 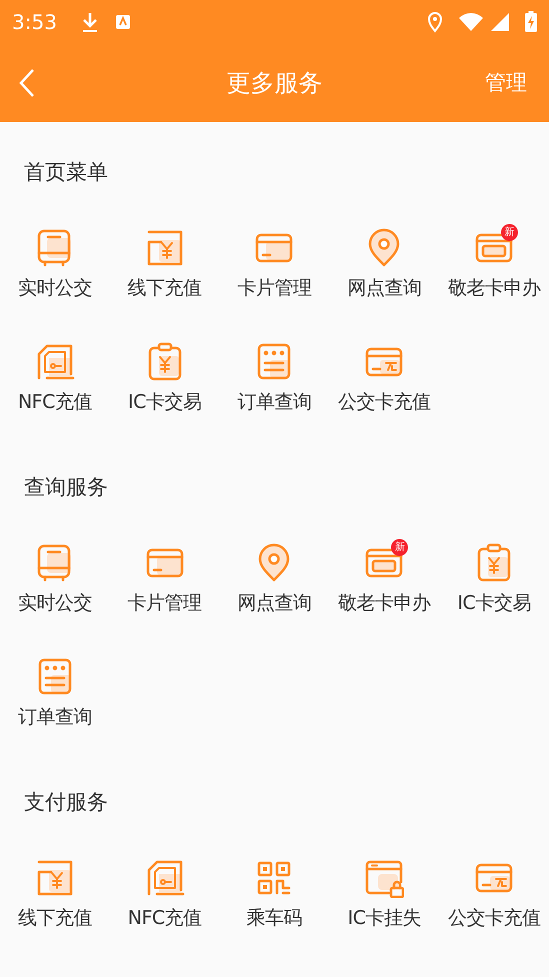 I want to click on app-notification-icon, so click(x=122, y=22).